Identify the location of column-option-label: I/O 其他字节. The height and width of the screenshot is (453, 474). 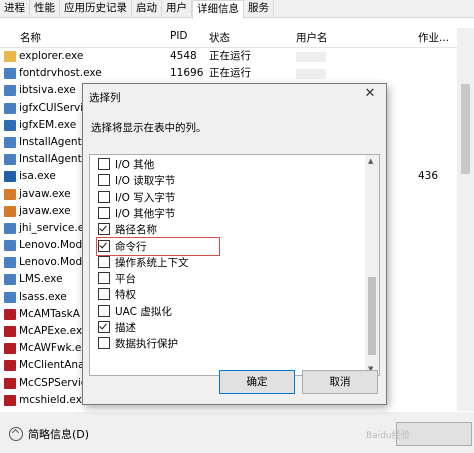
(145, 213).